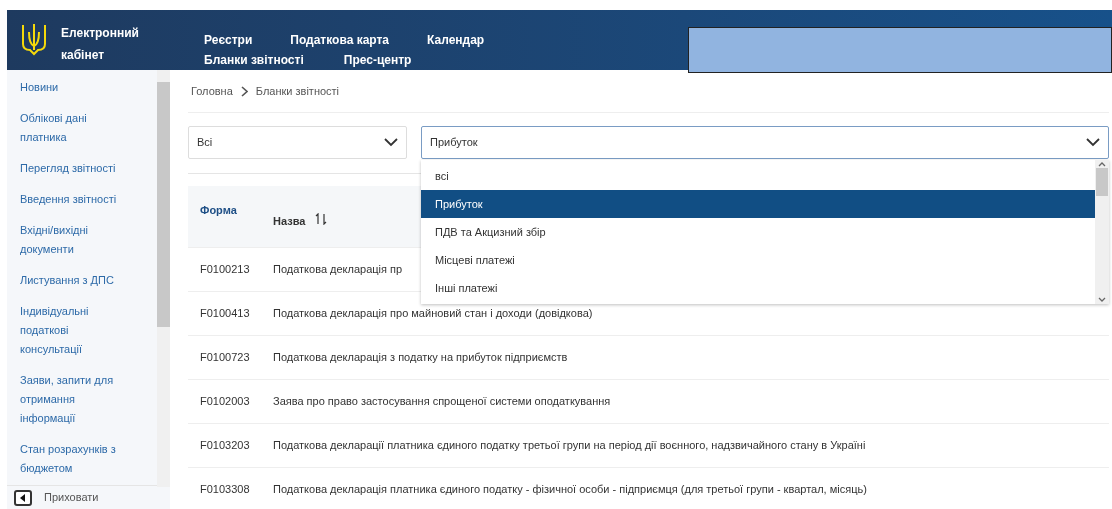 The image size is (1112, 509). I want to click on nav-link: Календар, so click(456, 40).